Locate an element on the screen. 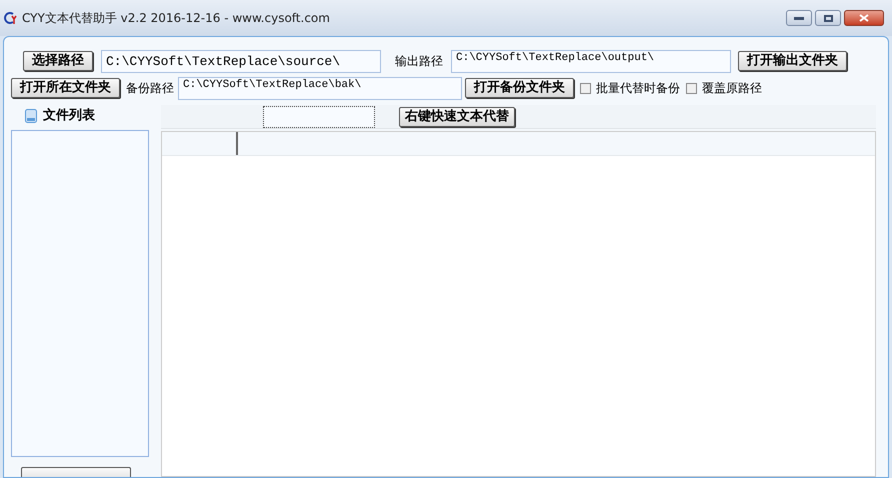  bottom-button is located at coordinates (76, 472).